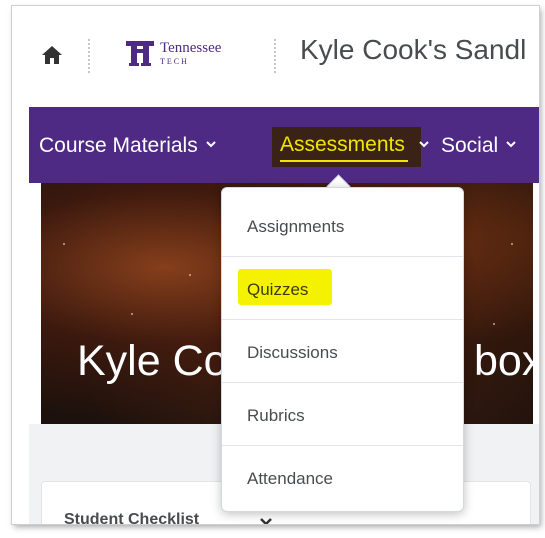 The height and width of the screenshot is (538, 545). What do you see at coordinates (342, 414) in the screenshot?
I see `menu-item-rubrics: Rubrics` at bounding box center [342, 414].